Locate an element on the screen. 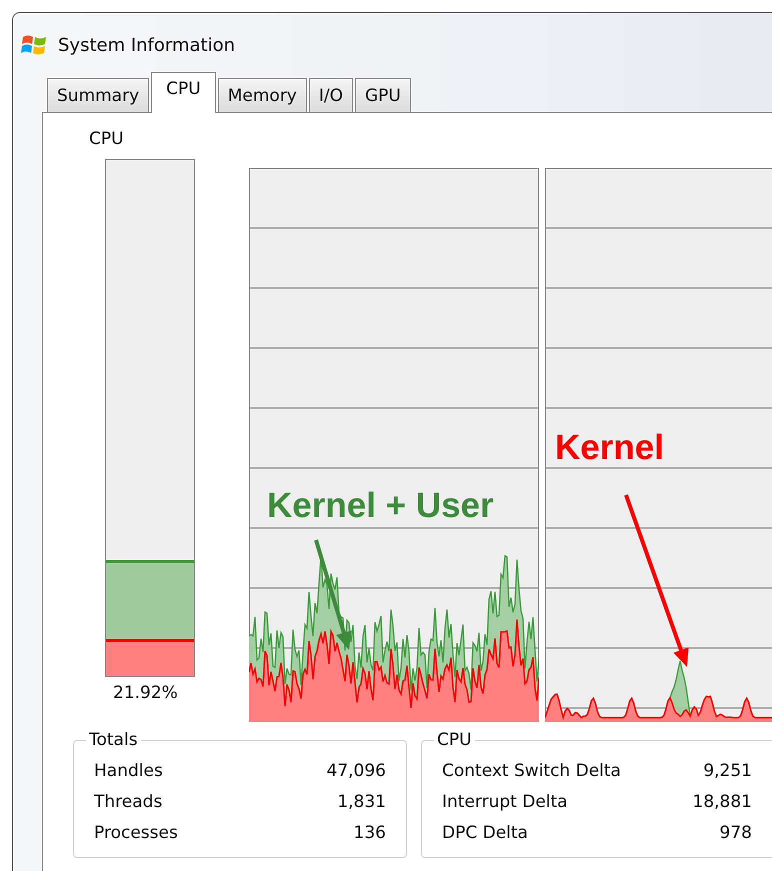  stat-label: Interrupt Delta is located at coordinates (505, 802).